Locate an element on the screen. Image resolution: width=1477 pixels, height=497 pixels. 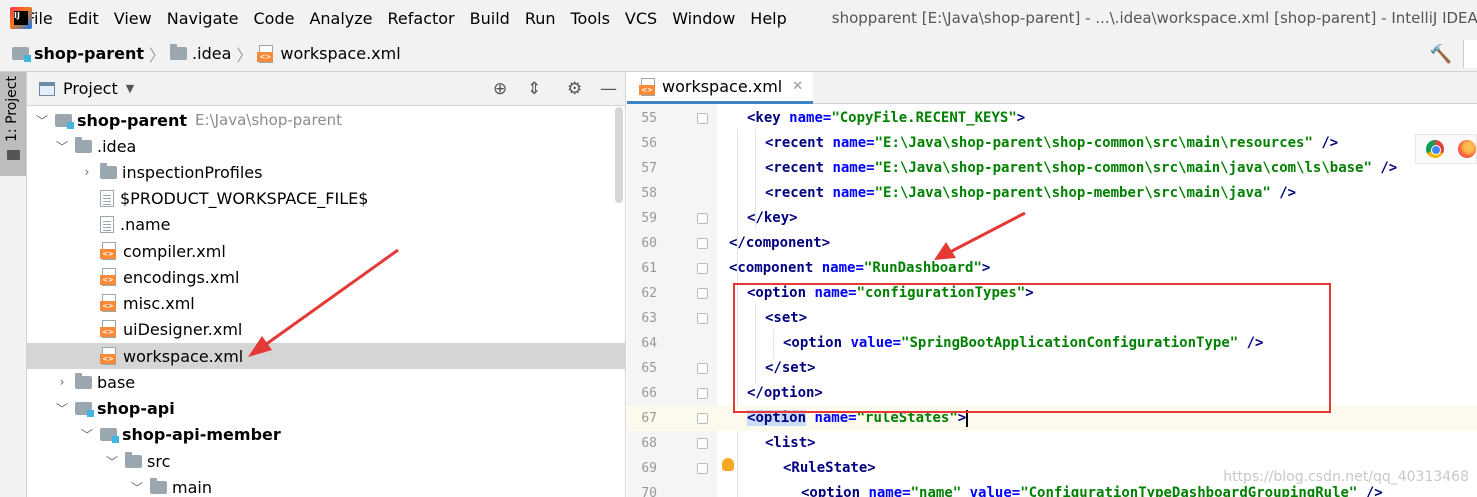
breadcrumb-item-file: workspace.xml is located at coordinates (329, 53).